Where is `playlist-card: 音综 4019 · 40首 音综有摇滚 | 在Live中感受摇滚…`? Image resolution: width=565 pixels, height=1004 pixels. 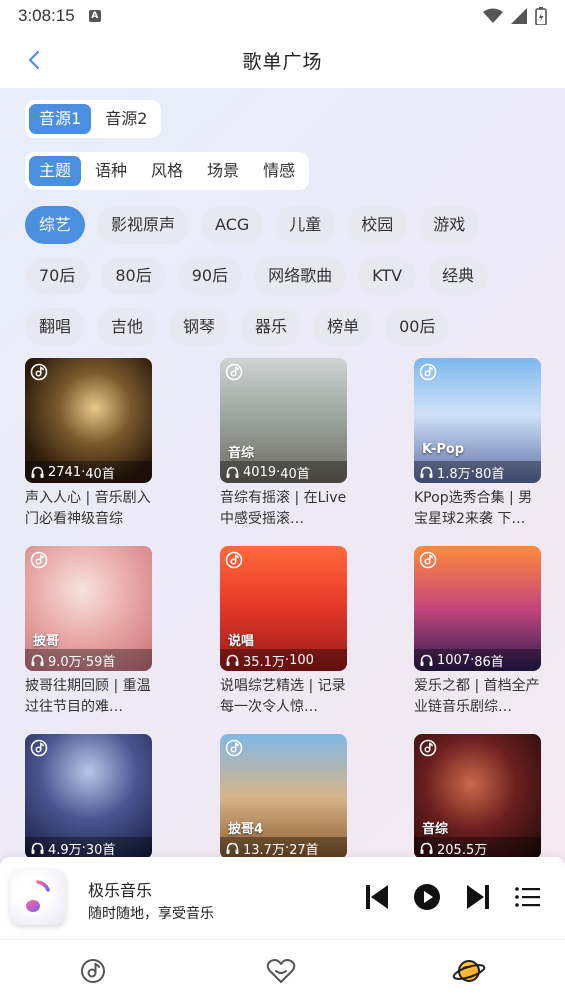
playlist-card: 音综 4019 · 40首 音综有摇滚 | 在Live中感受摇滚… is located at coordinates (283, 444).